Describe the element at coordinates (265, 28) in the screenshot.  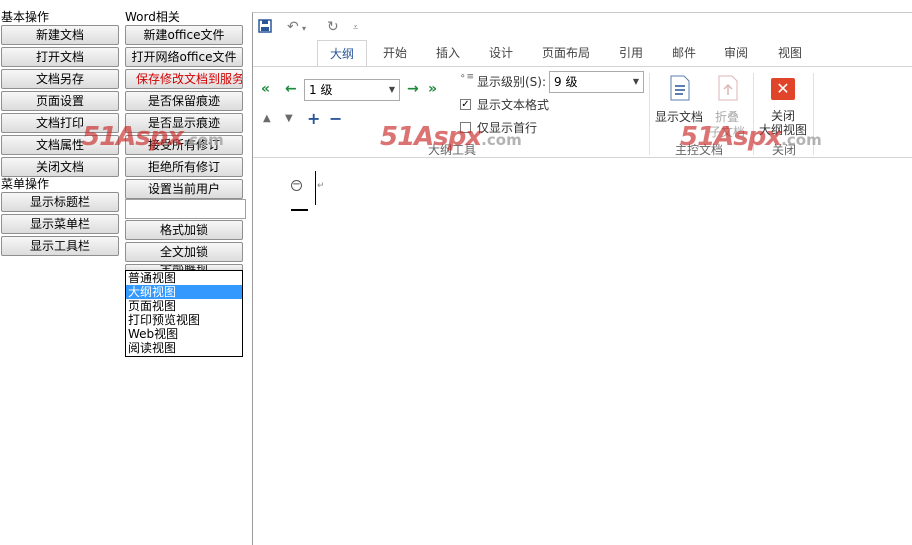
I see `save-icon` at that location.